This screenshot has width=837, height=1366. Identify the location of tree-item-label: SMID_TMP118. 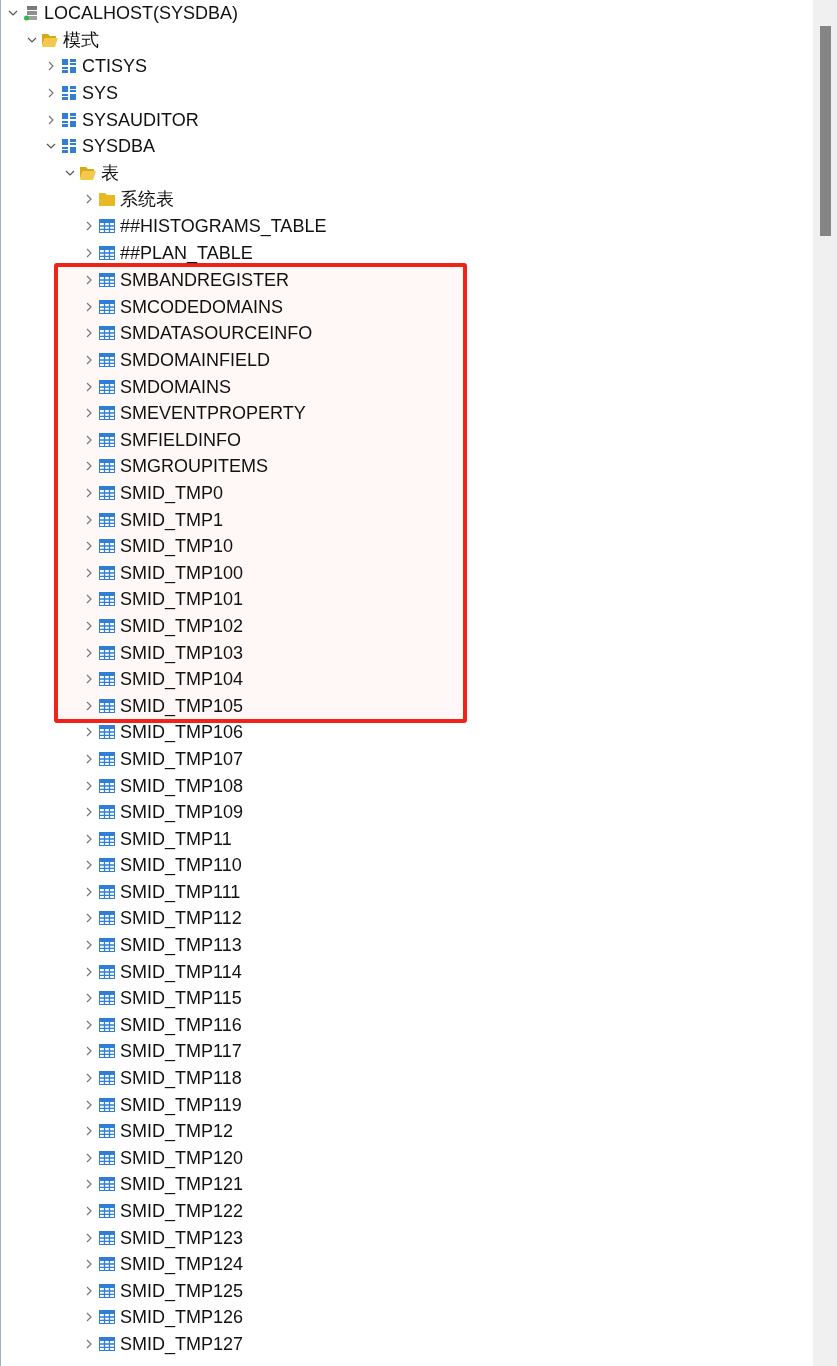
(181, 1078).